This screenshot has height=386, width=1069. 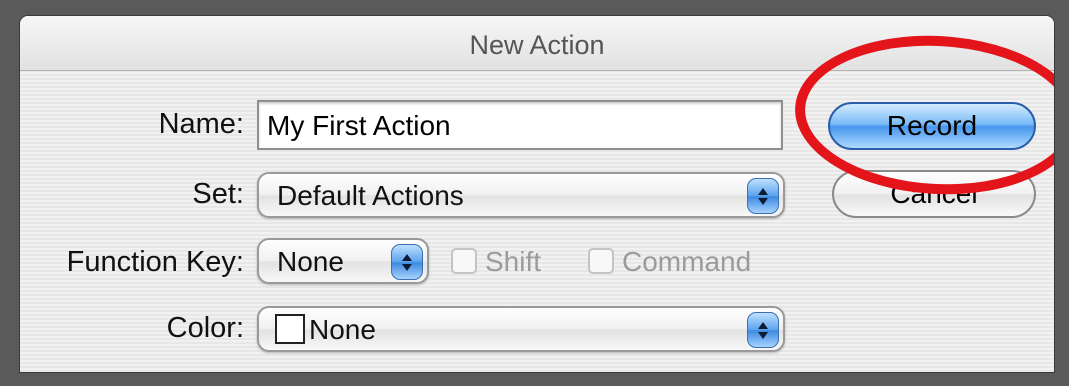 What do you see at coordinates (686, 262) in the screenshot?
I see `command-label: Command` at bounding box center [686, 262].